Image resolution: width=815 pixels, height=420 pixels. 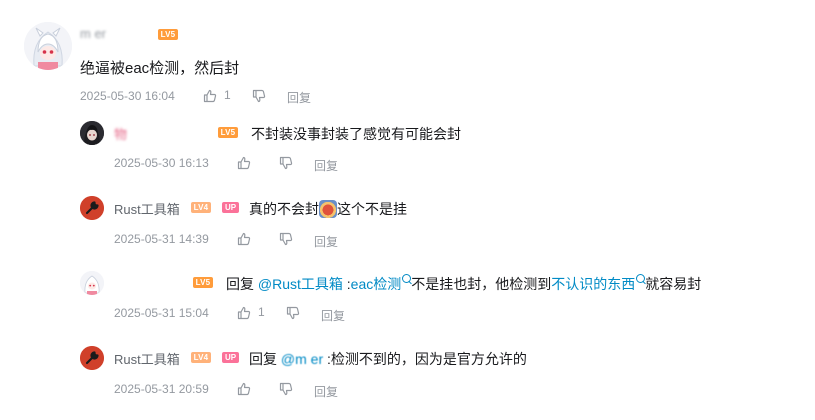 I want to click on reply-content: 不封装没事封装了感觉有可能会封, so click(x=356, y=134).